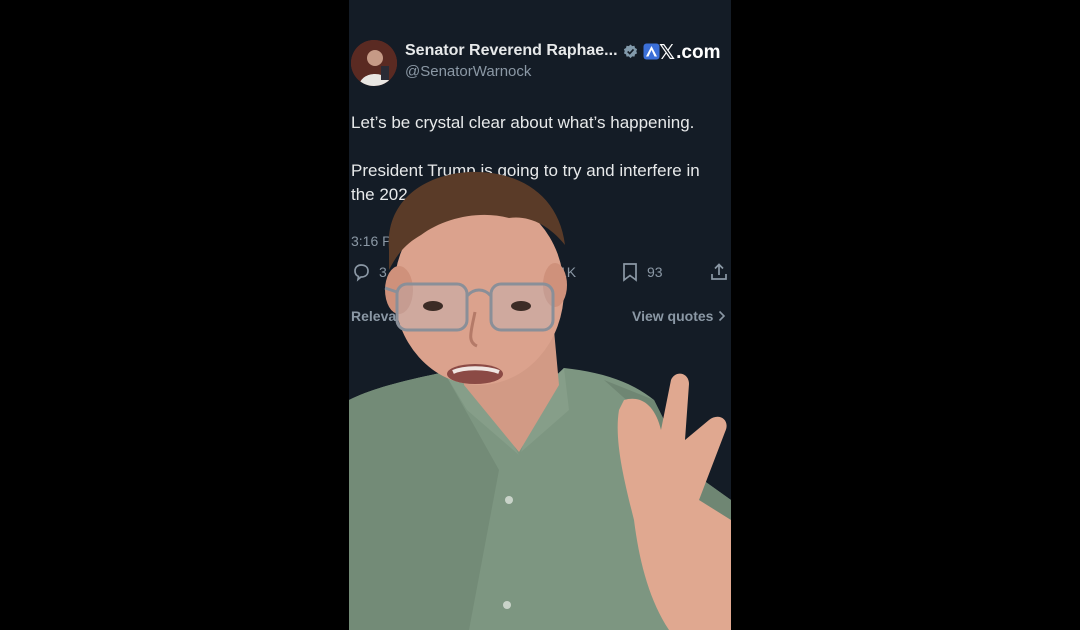  I want to click on reply-button: 3, so click(369, 272).